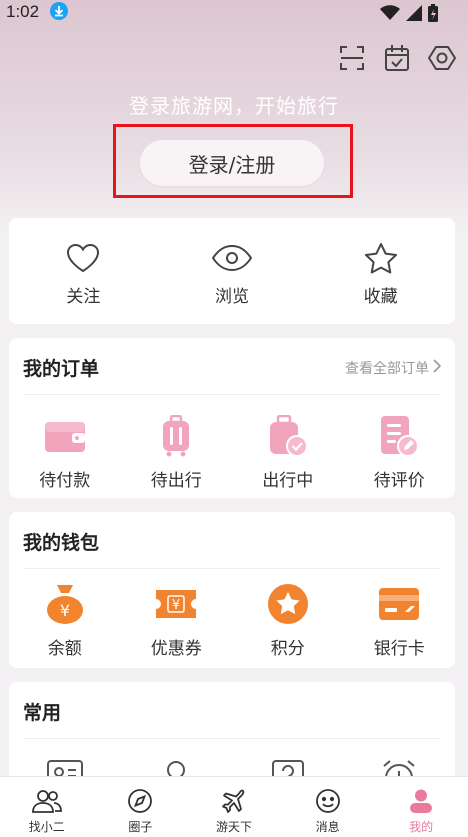  What do you see at coordinates (288, 436) in the screenshot?
I see `suitcase-check-icon` at bounding box center [288, 436].